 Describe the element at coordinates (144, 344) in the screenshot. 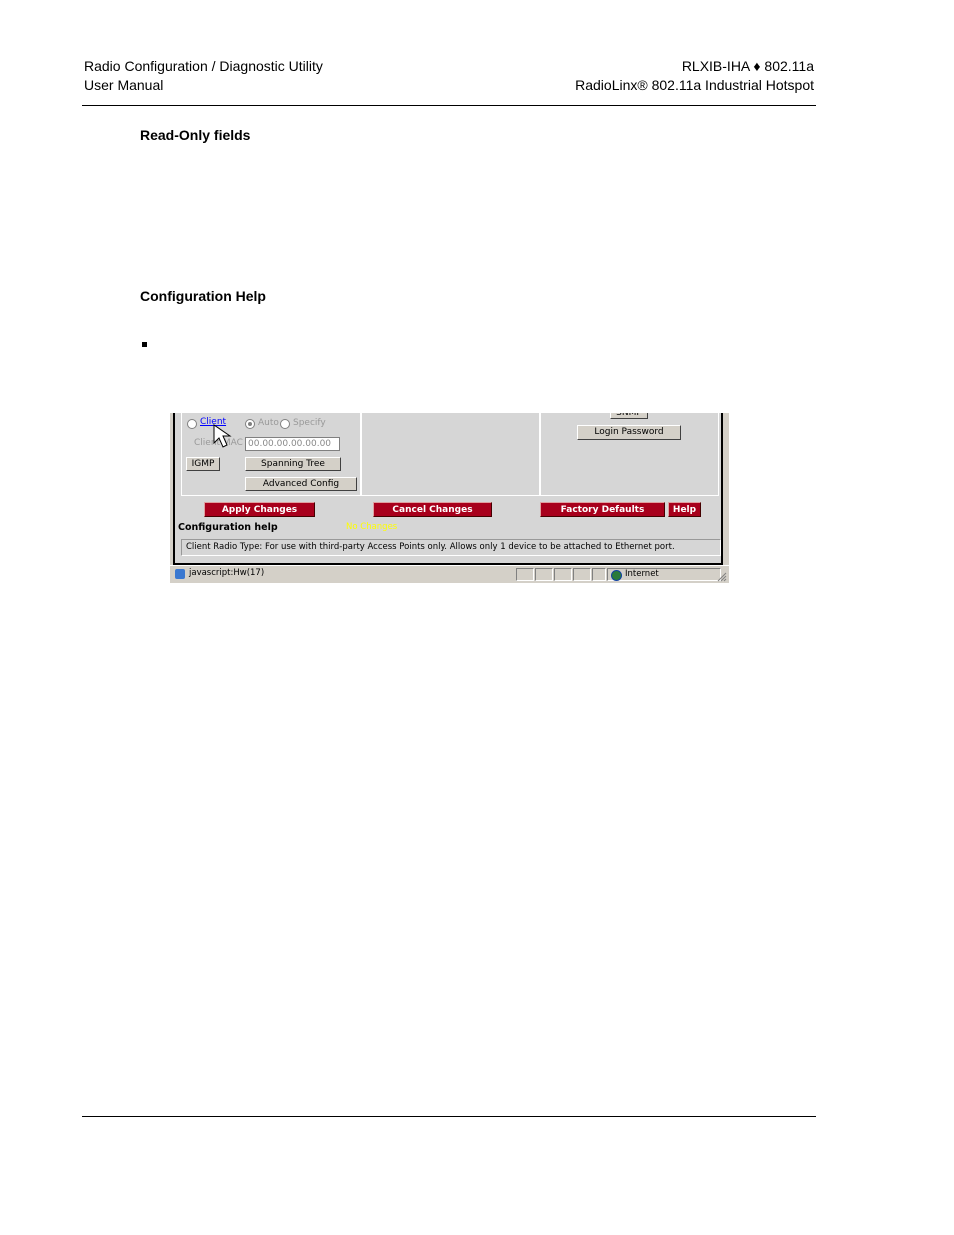

I see `bullet-marker` at that location.